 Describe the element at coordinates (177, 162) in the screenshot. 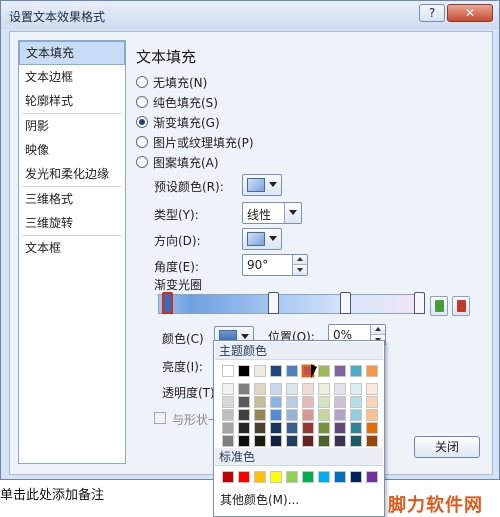

I see `radio-pattern-fill: 图案填充(A)` at that location.